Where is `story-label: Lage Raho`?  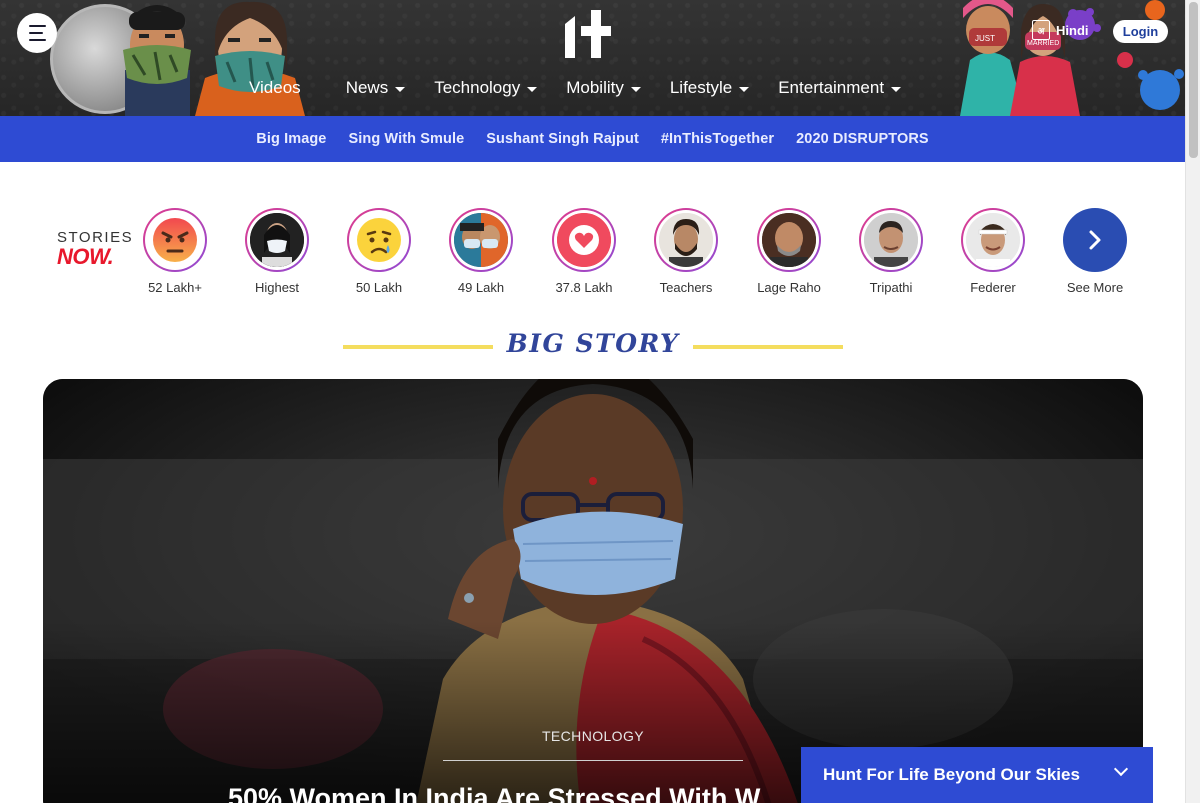 story-label: Lage Raho is located at coordinates (789, 287).